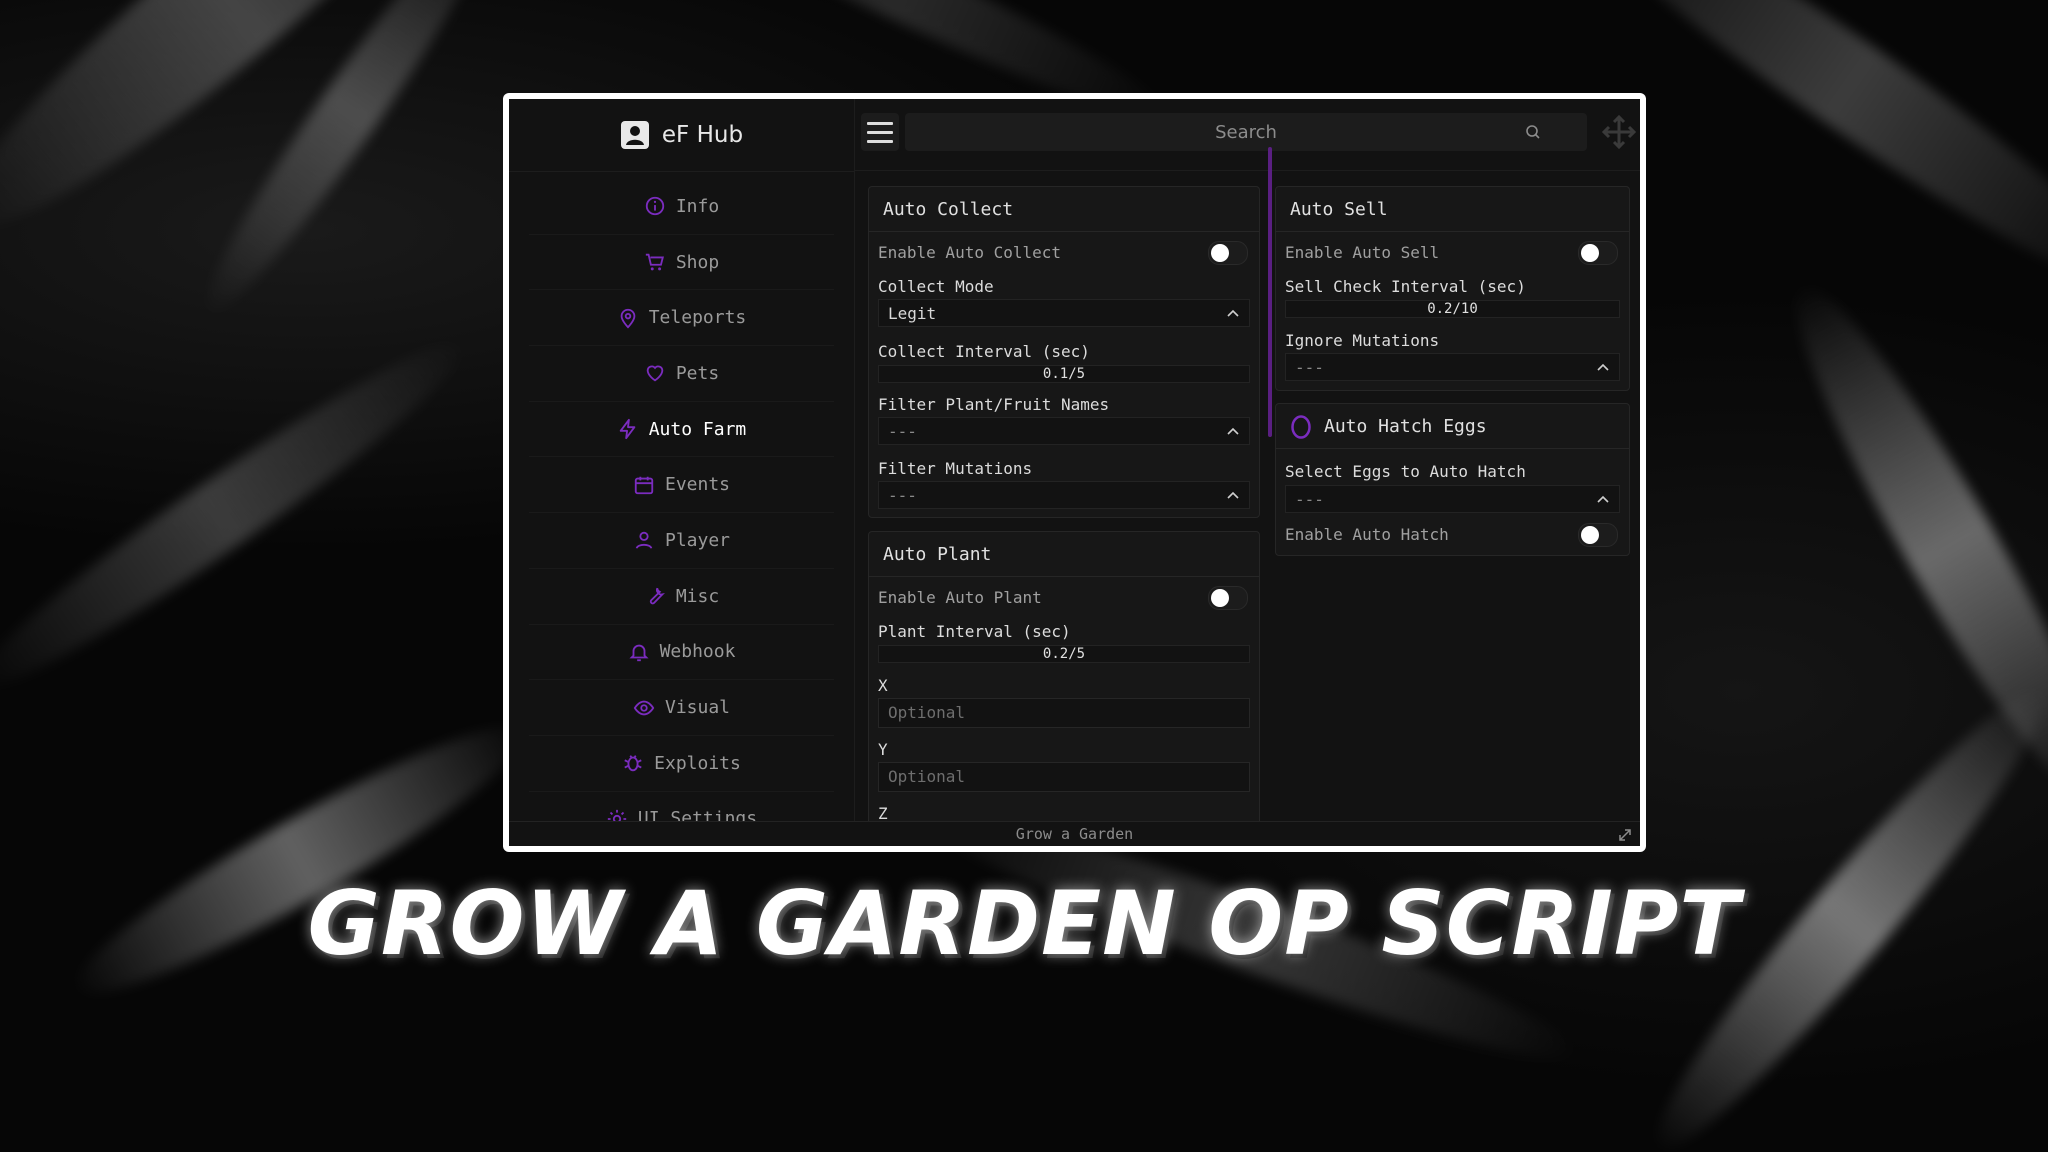 Image resolution: width=2048 pixels, height=1152 pixels. Describe the element at coordinates (960, 597) in the screenshot. I see `toggle-label: Enable Auto Plant` at that location.